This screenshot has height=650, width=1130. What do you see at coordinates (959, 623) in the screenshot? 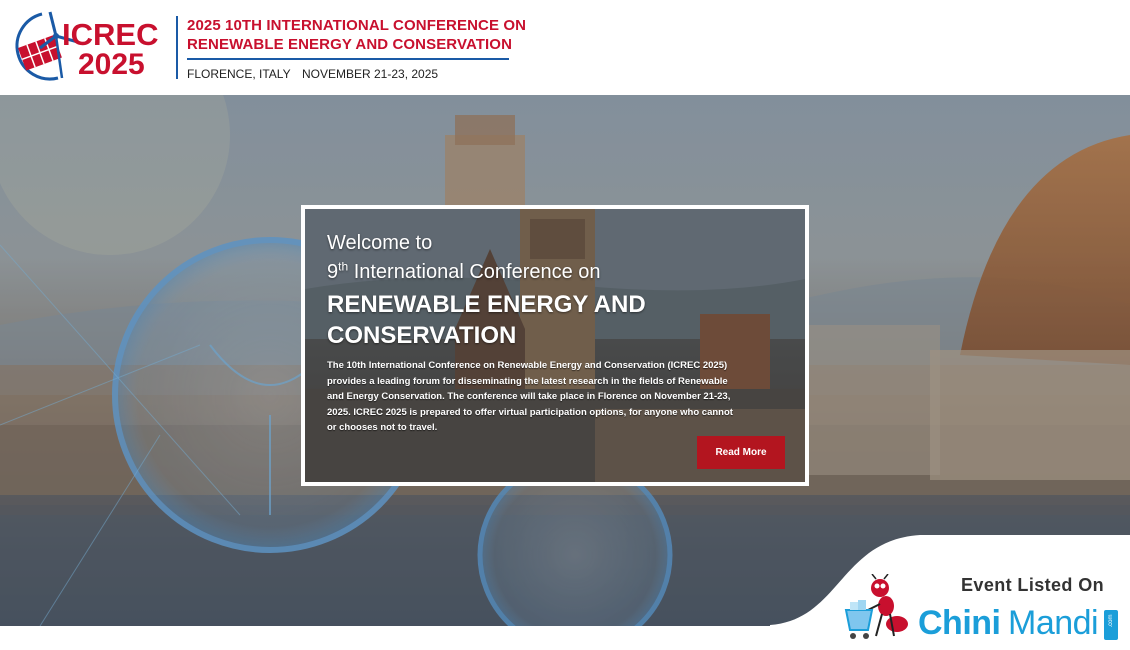
I see `chinimandi-logo-chini: Chini` at bounding box center [959, 623].